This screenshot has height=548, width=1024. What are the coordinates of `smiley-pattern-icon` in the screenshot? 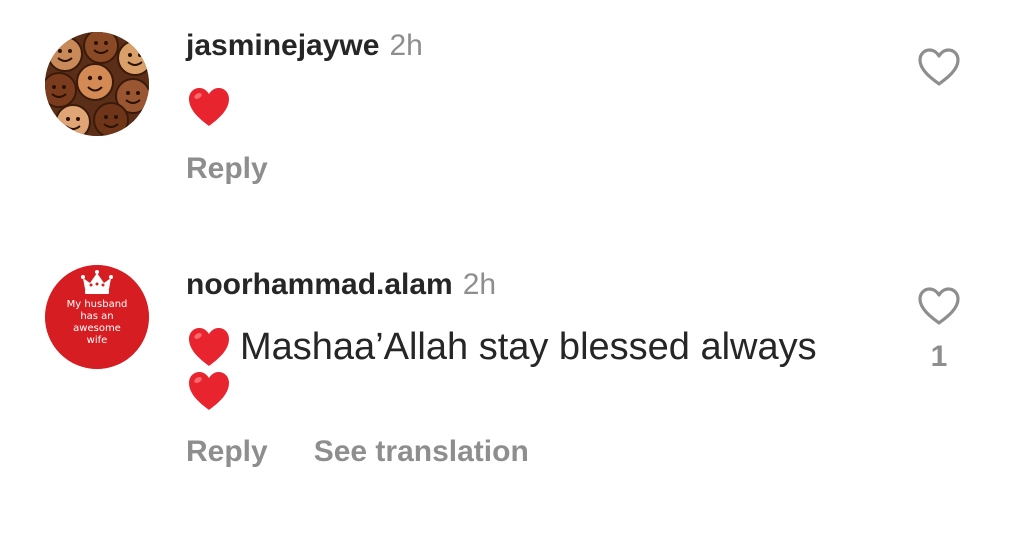 It's located at (97, 84).